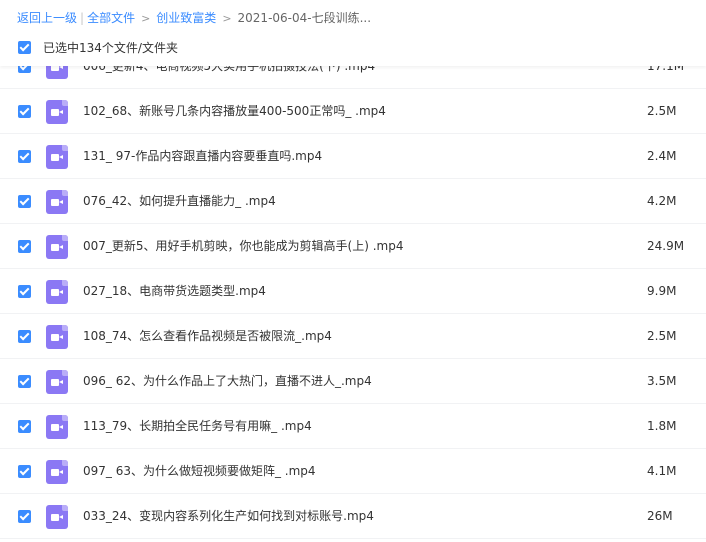 The width and height of the screenshot is (706, 542). Describe the element at coordinates (179, 201) in the screenshot. I see `file-name: 076_42、如何提升直播能力_ .mp4` at that location.